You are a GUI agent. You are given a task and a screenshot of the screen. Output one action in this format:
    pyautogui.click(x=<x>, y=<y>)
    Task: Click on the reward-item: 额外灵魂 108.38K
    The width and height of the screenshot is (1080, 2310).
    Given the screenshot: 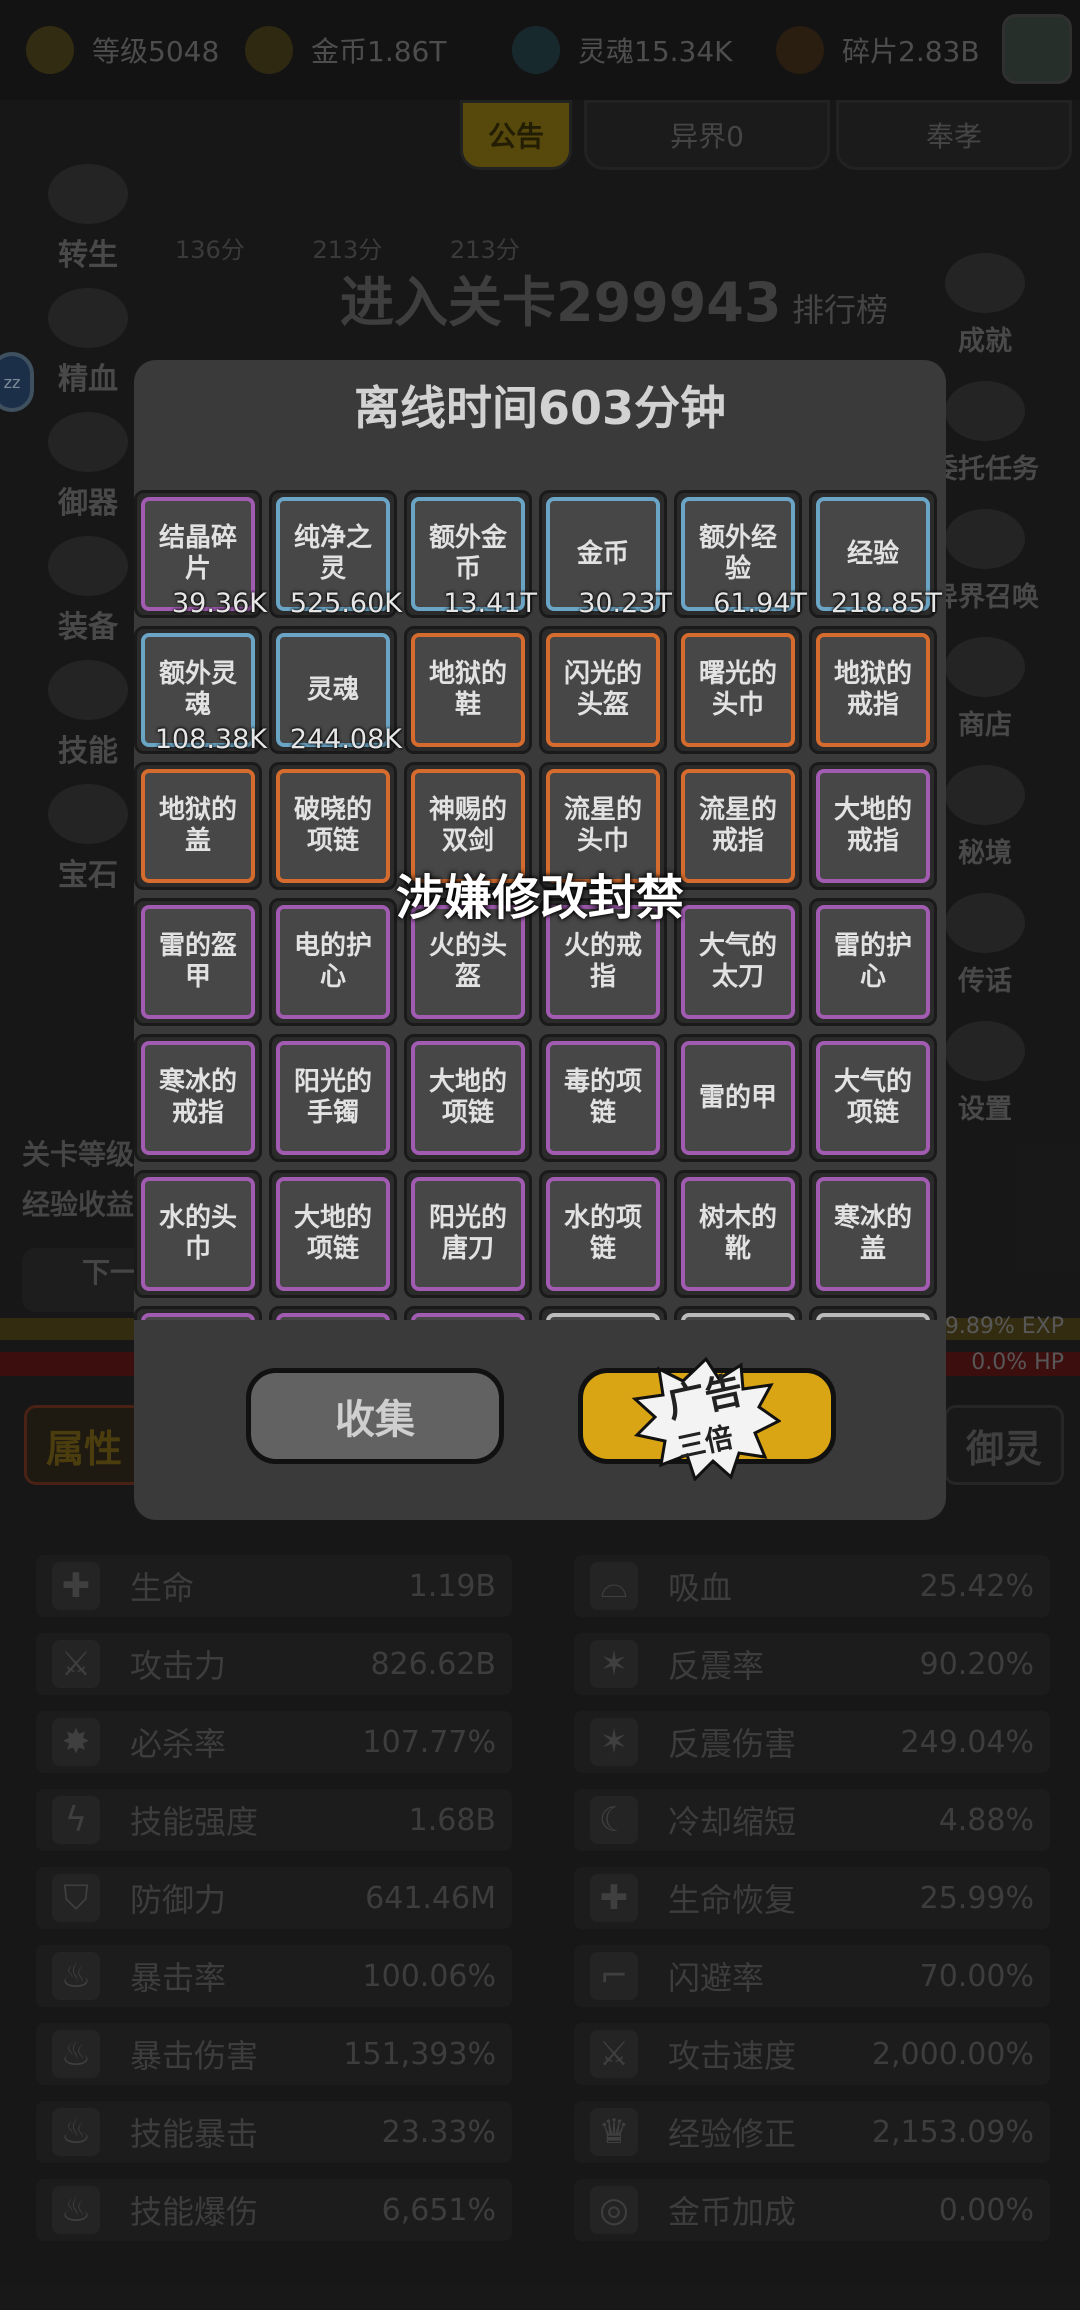 What is the action you would take?
    pyautogui.click(x=200, y=690)
    